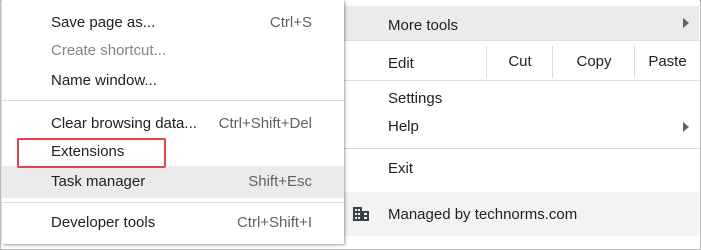  I want to click on menu-item-label: More tools, so click(423, 25).